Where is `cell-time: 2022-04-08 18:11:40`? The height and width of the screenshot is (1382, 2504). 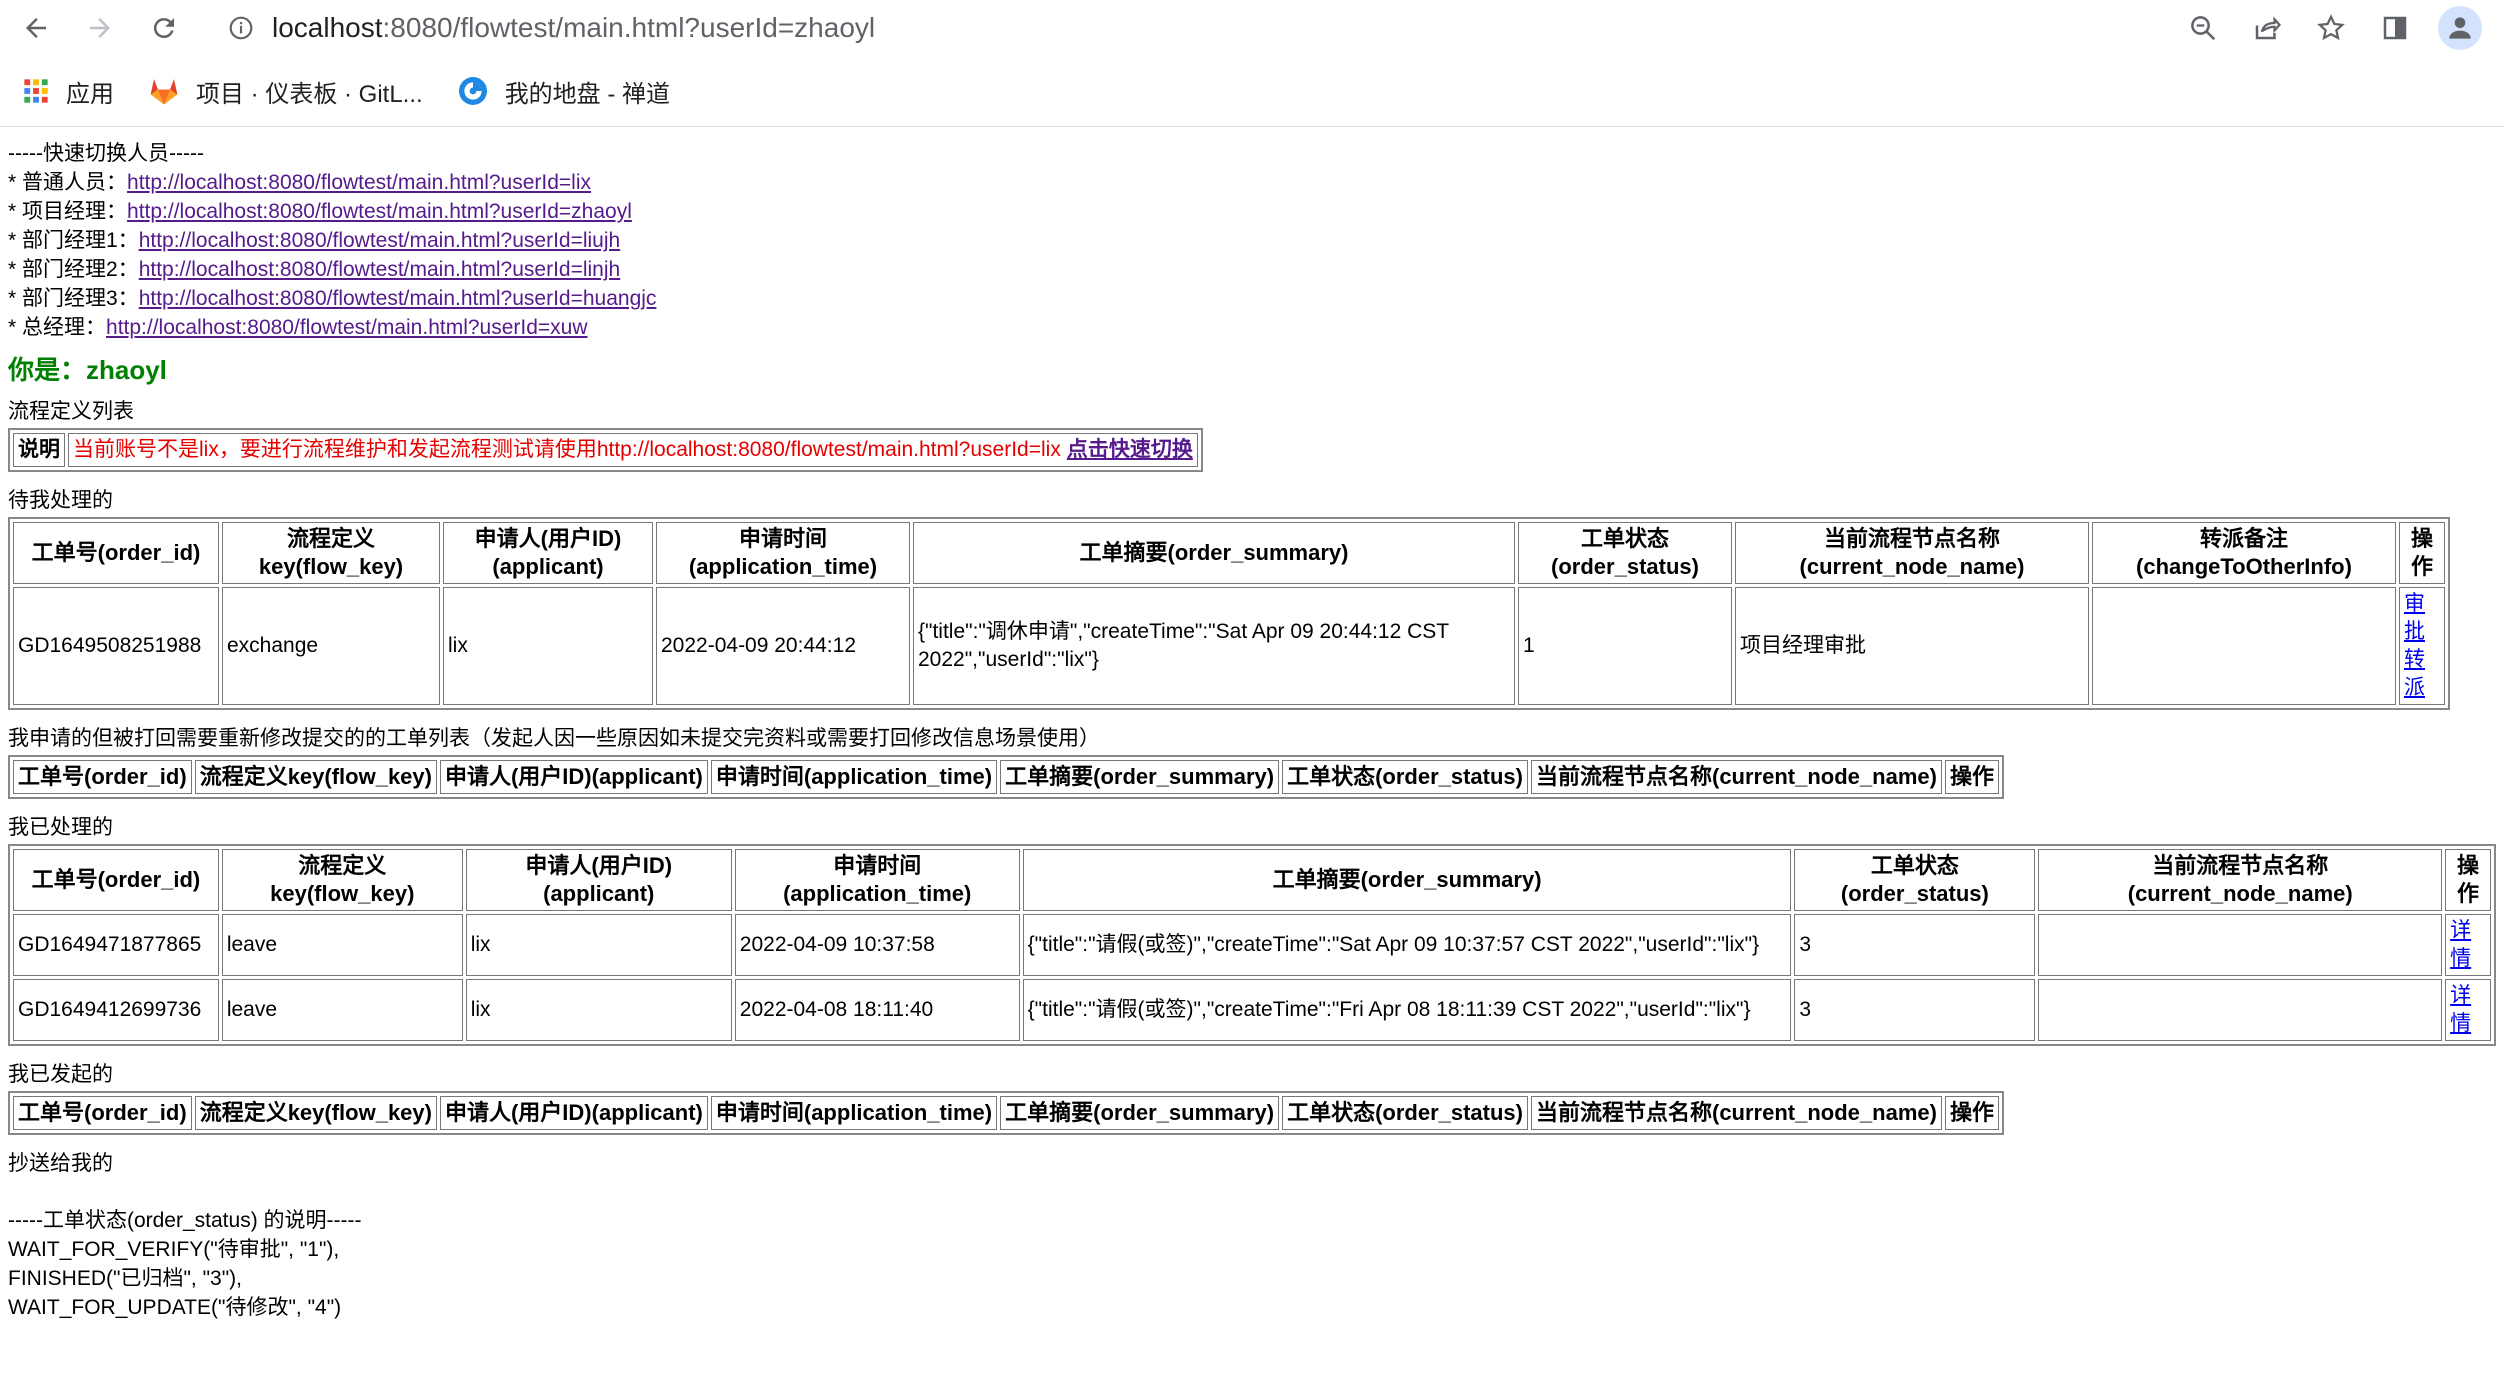 cell-time: 2022-04-08 18:11:40 is located at coordinates (877, 1010).